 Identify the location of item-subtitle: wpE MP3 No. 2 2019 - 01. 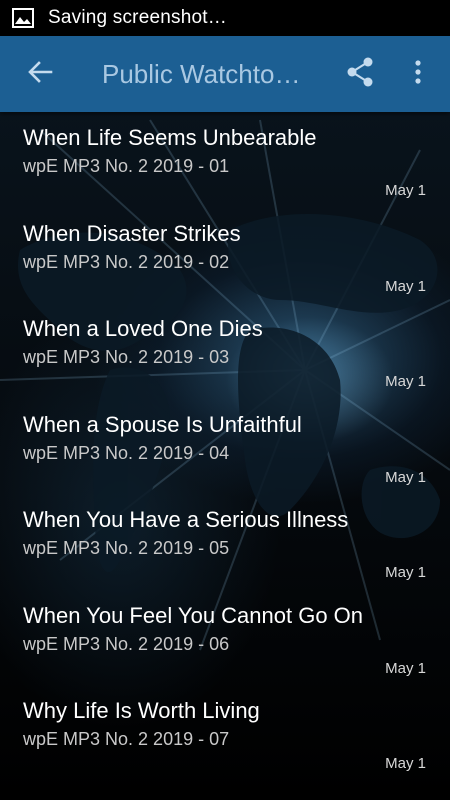
(126, 166).